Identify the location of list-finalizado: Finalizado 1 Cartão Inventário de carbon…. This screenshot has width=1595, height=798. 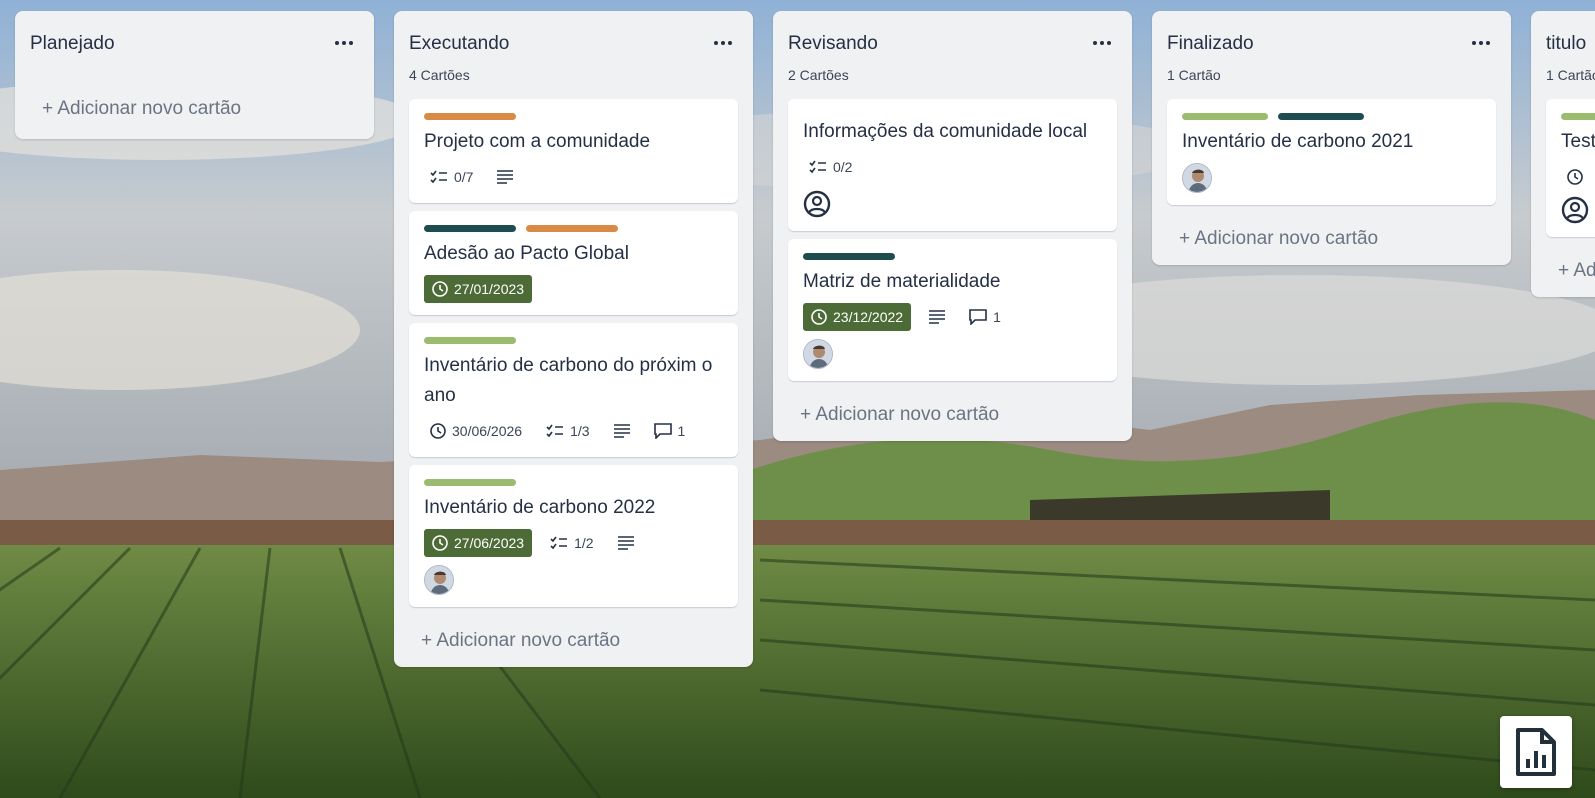
(1331, 138).